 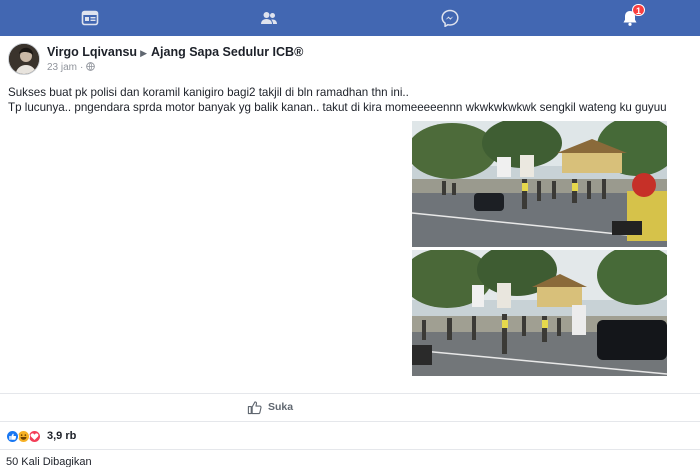 What do you see at coordinates (350, 18) in the screenshot?
I see `top-navigation-bar: 1` at bounding box center [350, 18].